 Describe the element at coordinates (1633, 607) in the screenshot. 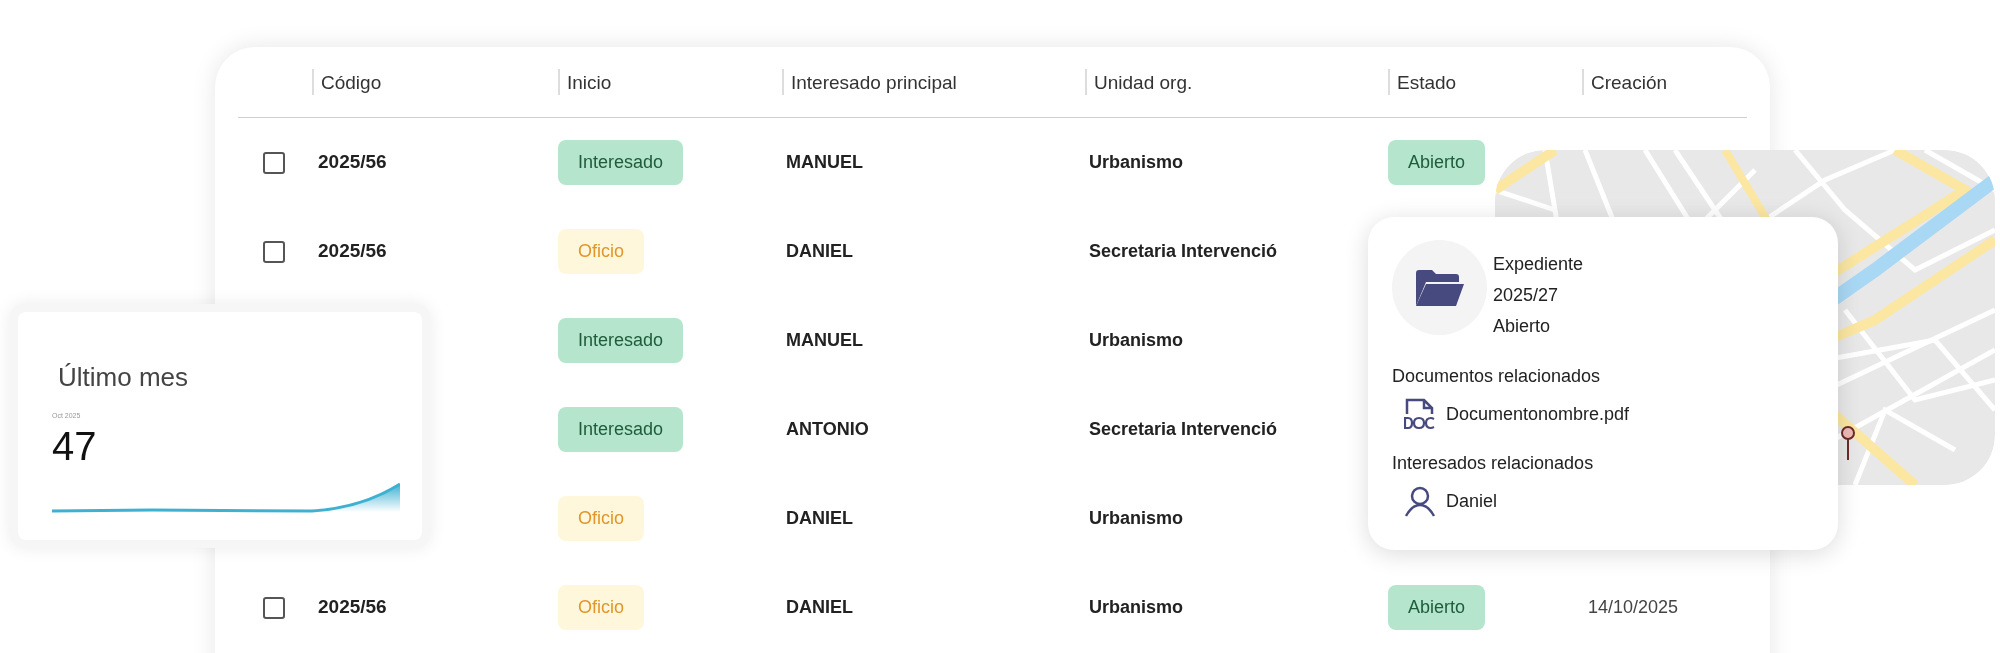

I see `date-text: 14/10/2025` at that location.